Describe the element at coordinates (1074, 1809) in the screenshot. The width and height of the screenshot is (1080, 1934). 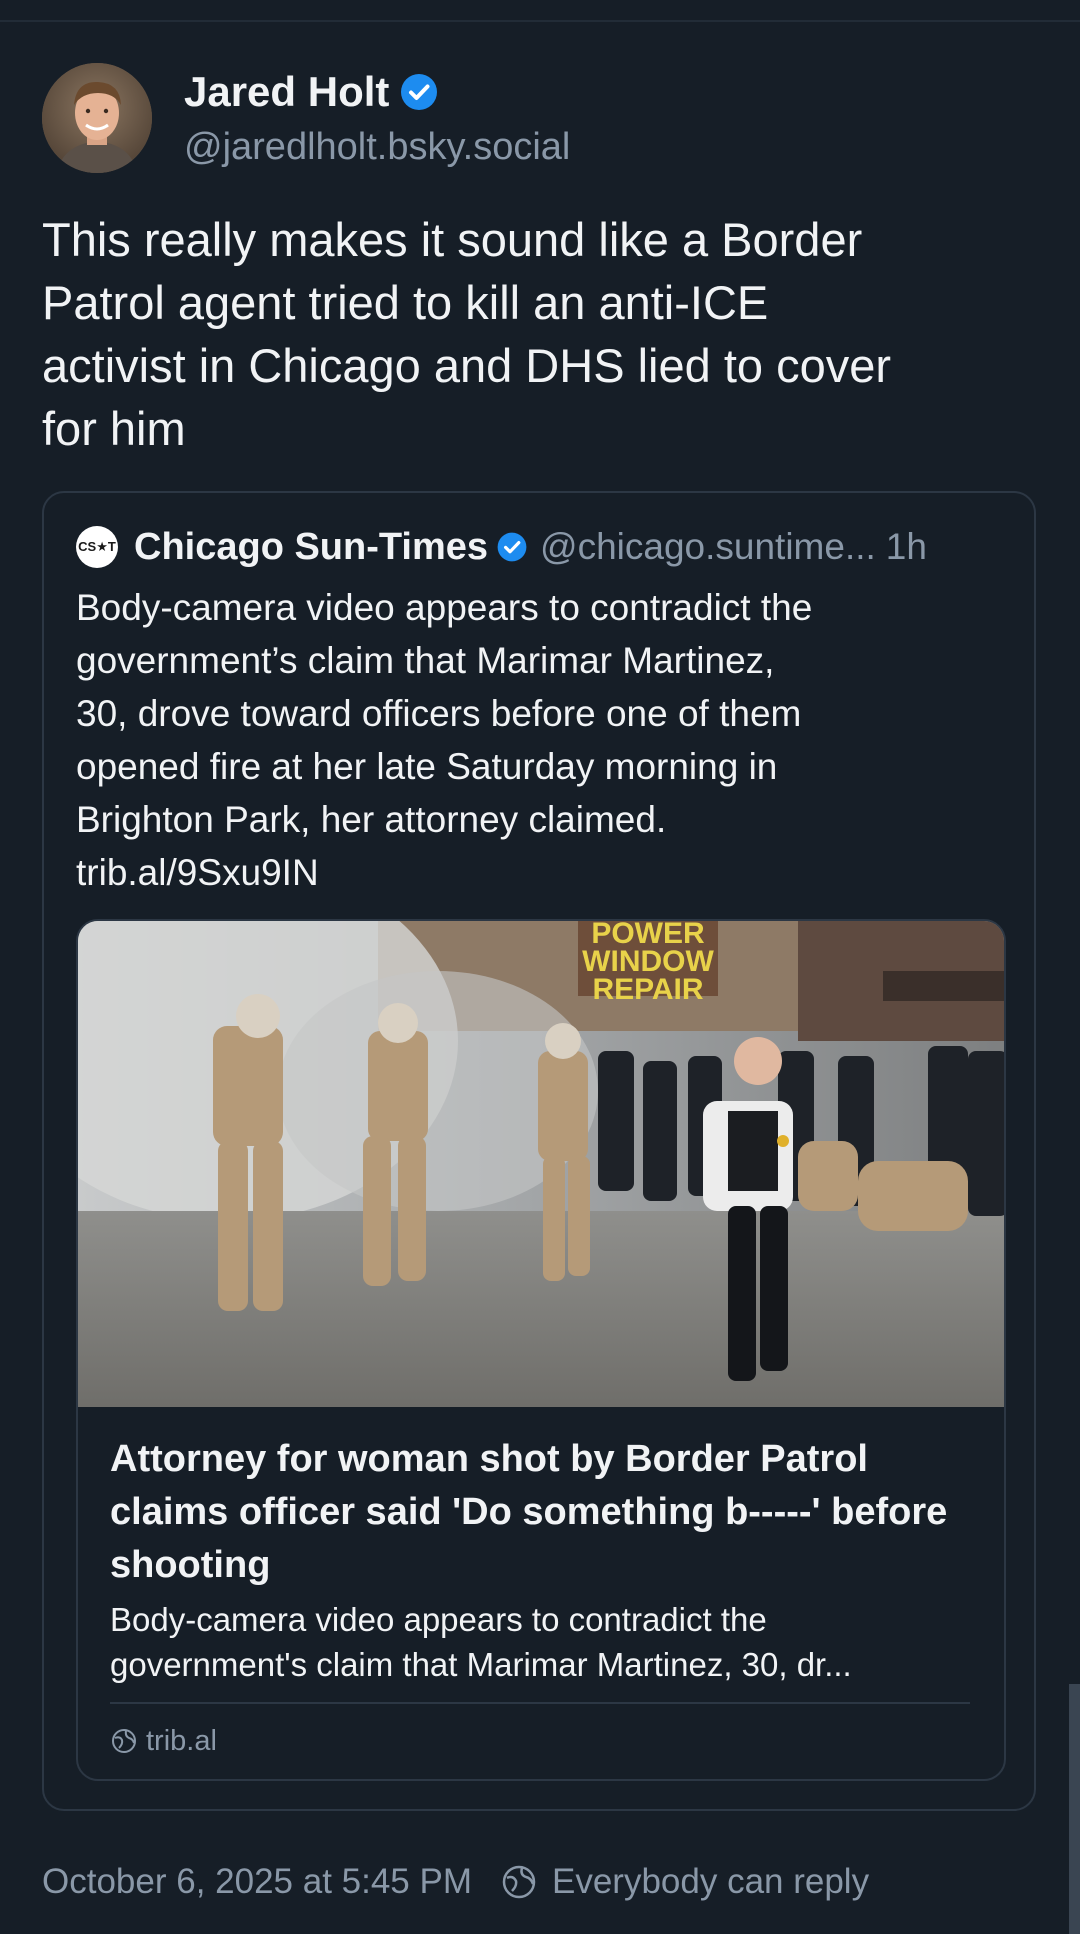
I see `scrollbar` at that location.